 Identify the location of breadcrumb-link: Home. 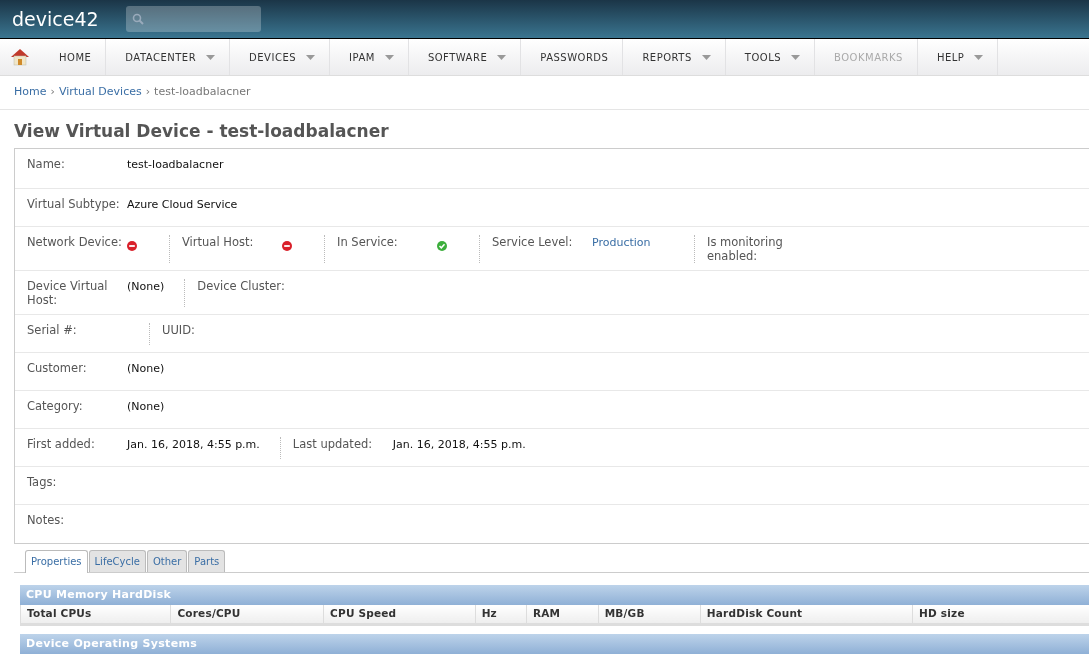
(30, 92).